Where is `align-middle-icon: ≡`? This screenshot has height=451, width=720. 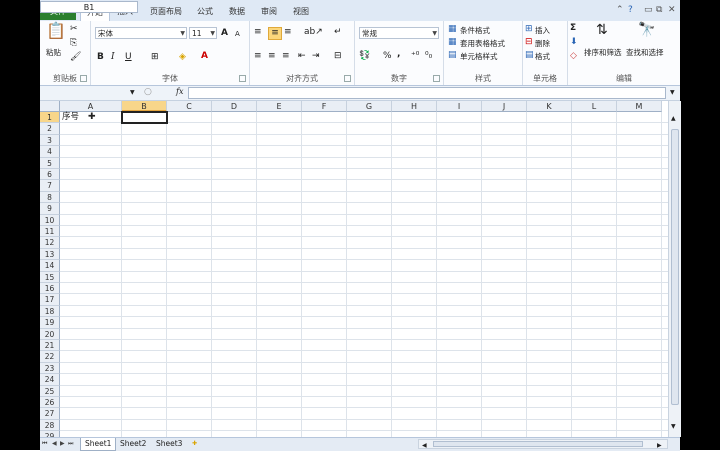 align-middle-icon: ≡ is located at coordinates (275, 33).